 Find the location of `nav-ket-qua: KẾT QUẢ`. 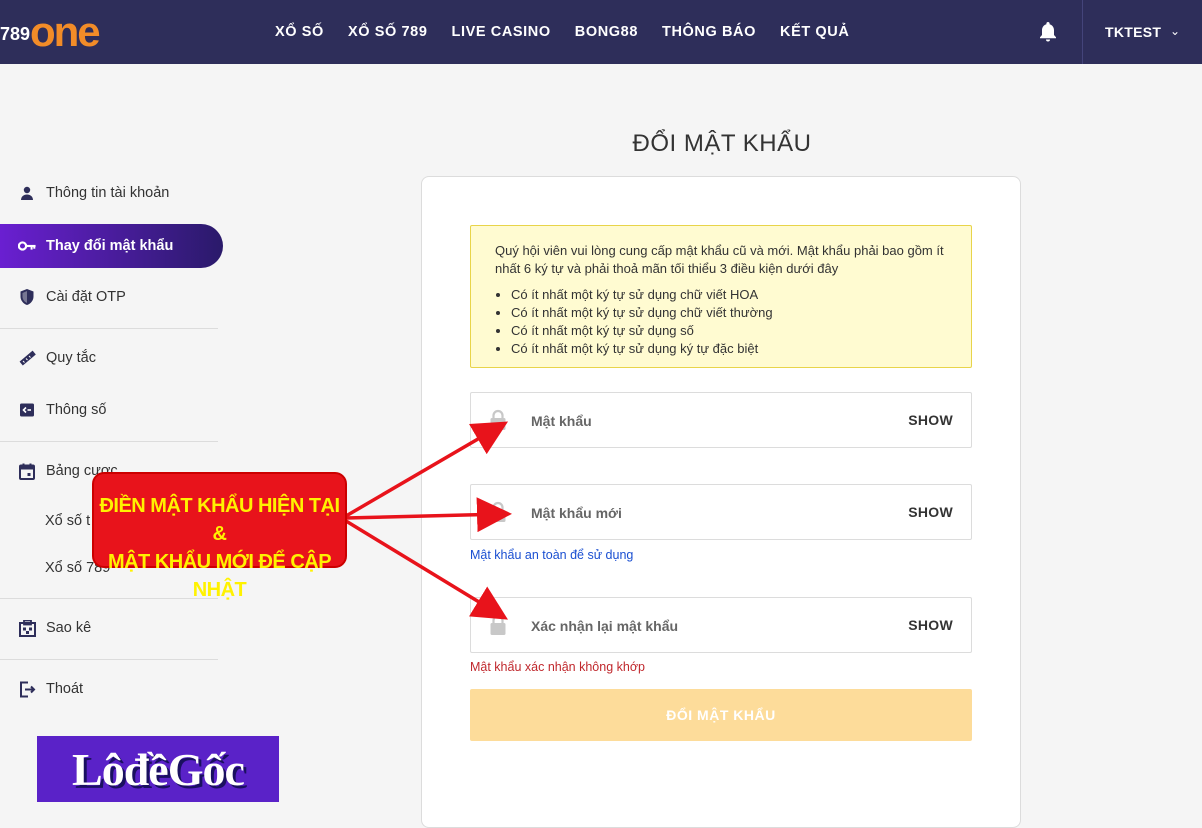

nav-ket-qua: KẾT QUẢ is located at coordinates (814, 32).